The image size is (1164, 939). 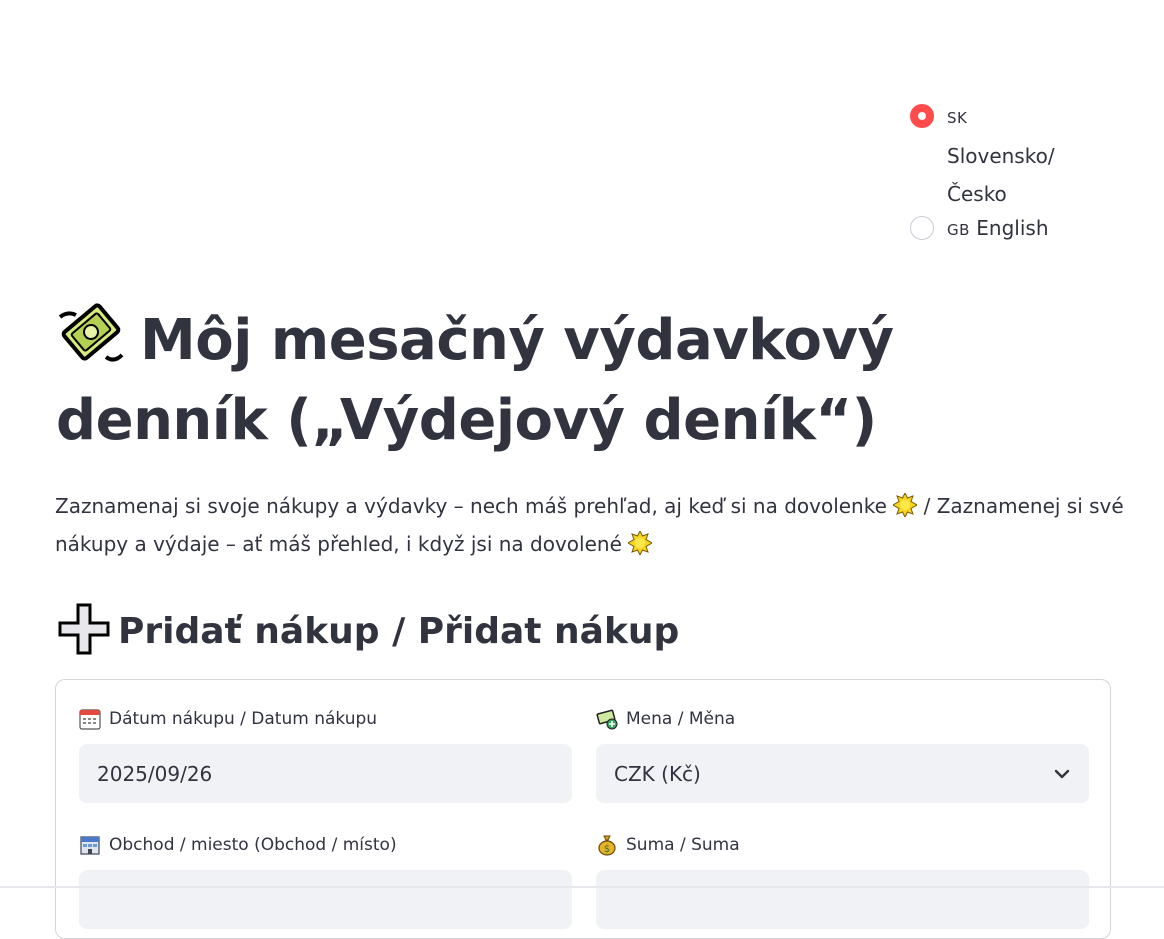 What do you see at coordinates (1062, 774) in the screenshot?
I see `chevron-down-icon` at bounding box center [1062, 774].